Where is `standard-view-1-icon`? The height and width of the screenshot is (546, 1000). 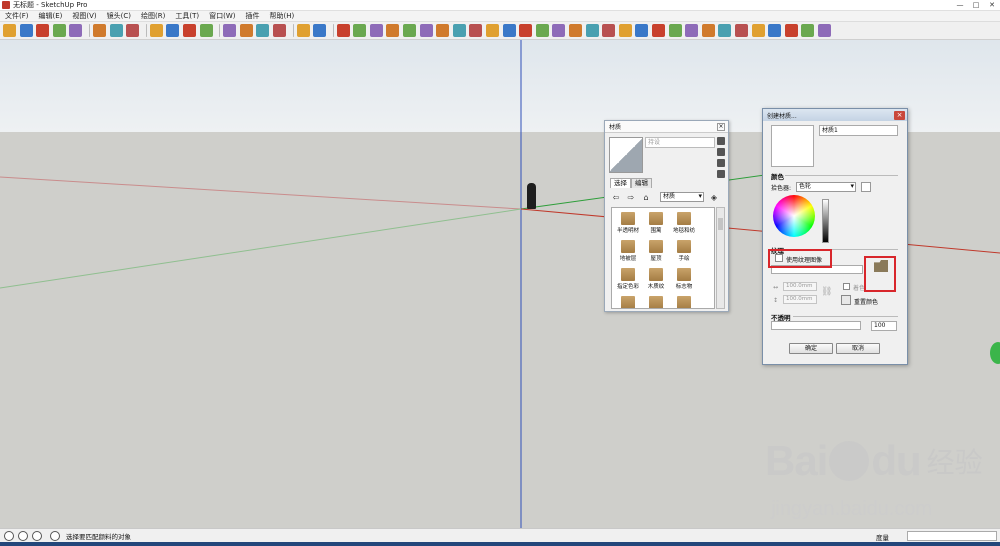
standard-view-1-icon is located at coordinates (343, 30).